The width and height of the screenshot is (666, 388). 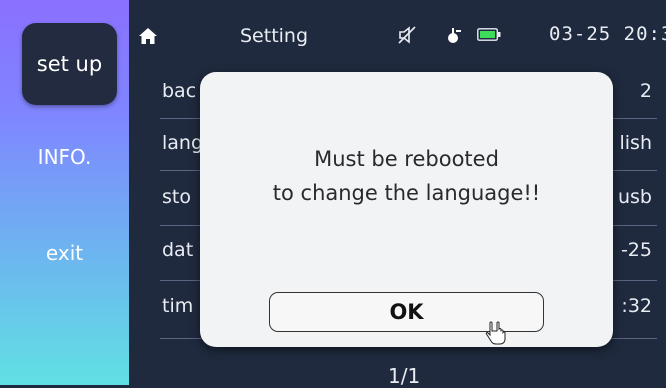 I want to click on page-indicator: 1/1, so click(x=404, y=376).